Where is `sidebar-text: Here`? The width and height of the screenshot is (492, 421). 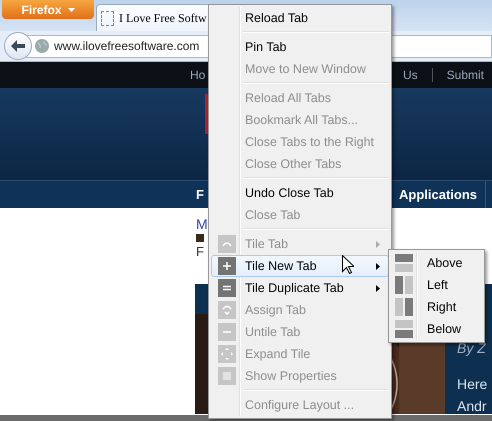
sidebar-text: Here is located at coordinates (472, 384).